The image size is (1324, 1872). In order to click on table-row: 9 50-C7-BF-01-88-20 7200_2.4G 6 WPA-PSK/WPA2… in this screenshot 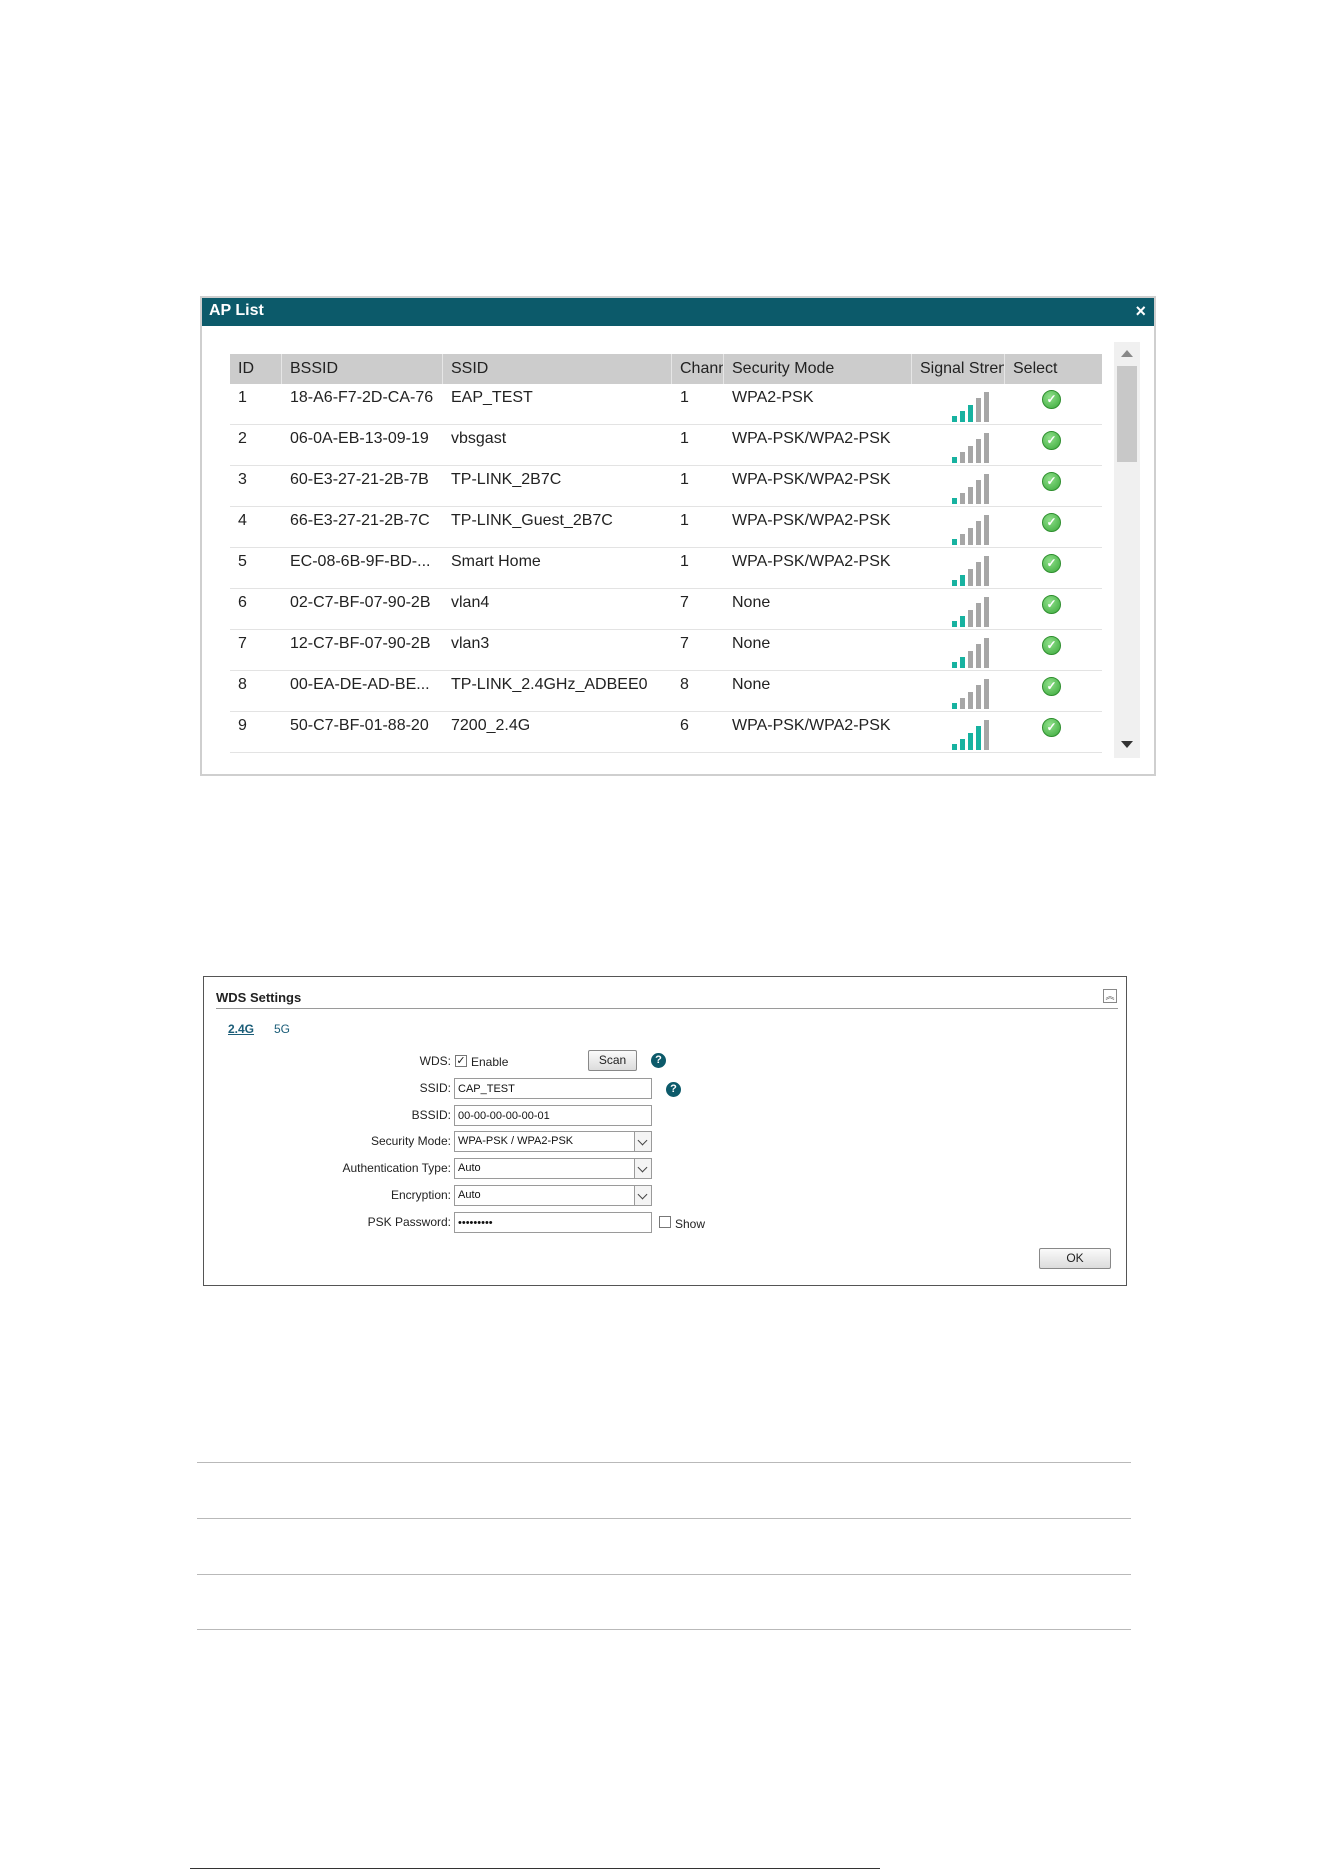, I will do `click(666, 732)`.